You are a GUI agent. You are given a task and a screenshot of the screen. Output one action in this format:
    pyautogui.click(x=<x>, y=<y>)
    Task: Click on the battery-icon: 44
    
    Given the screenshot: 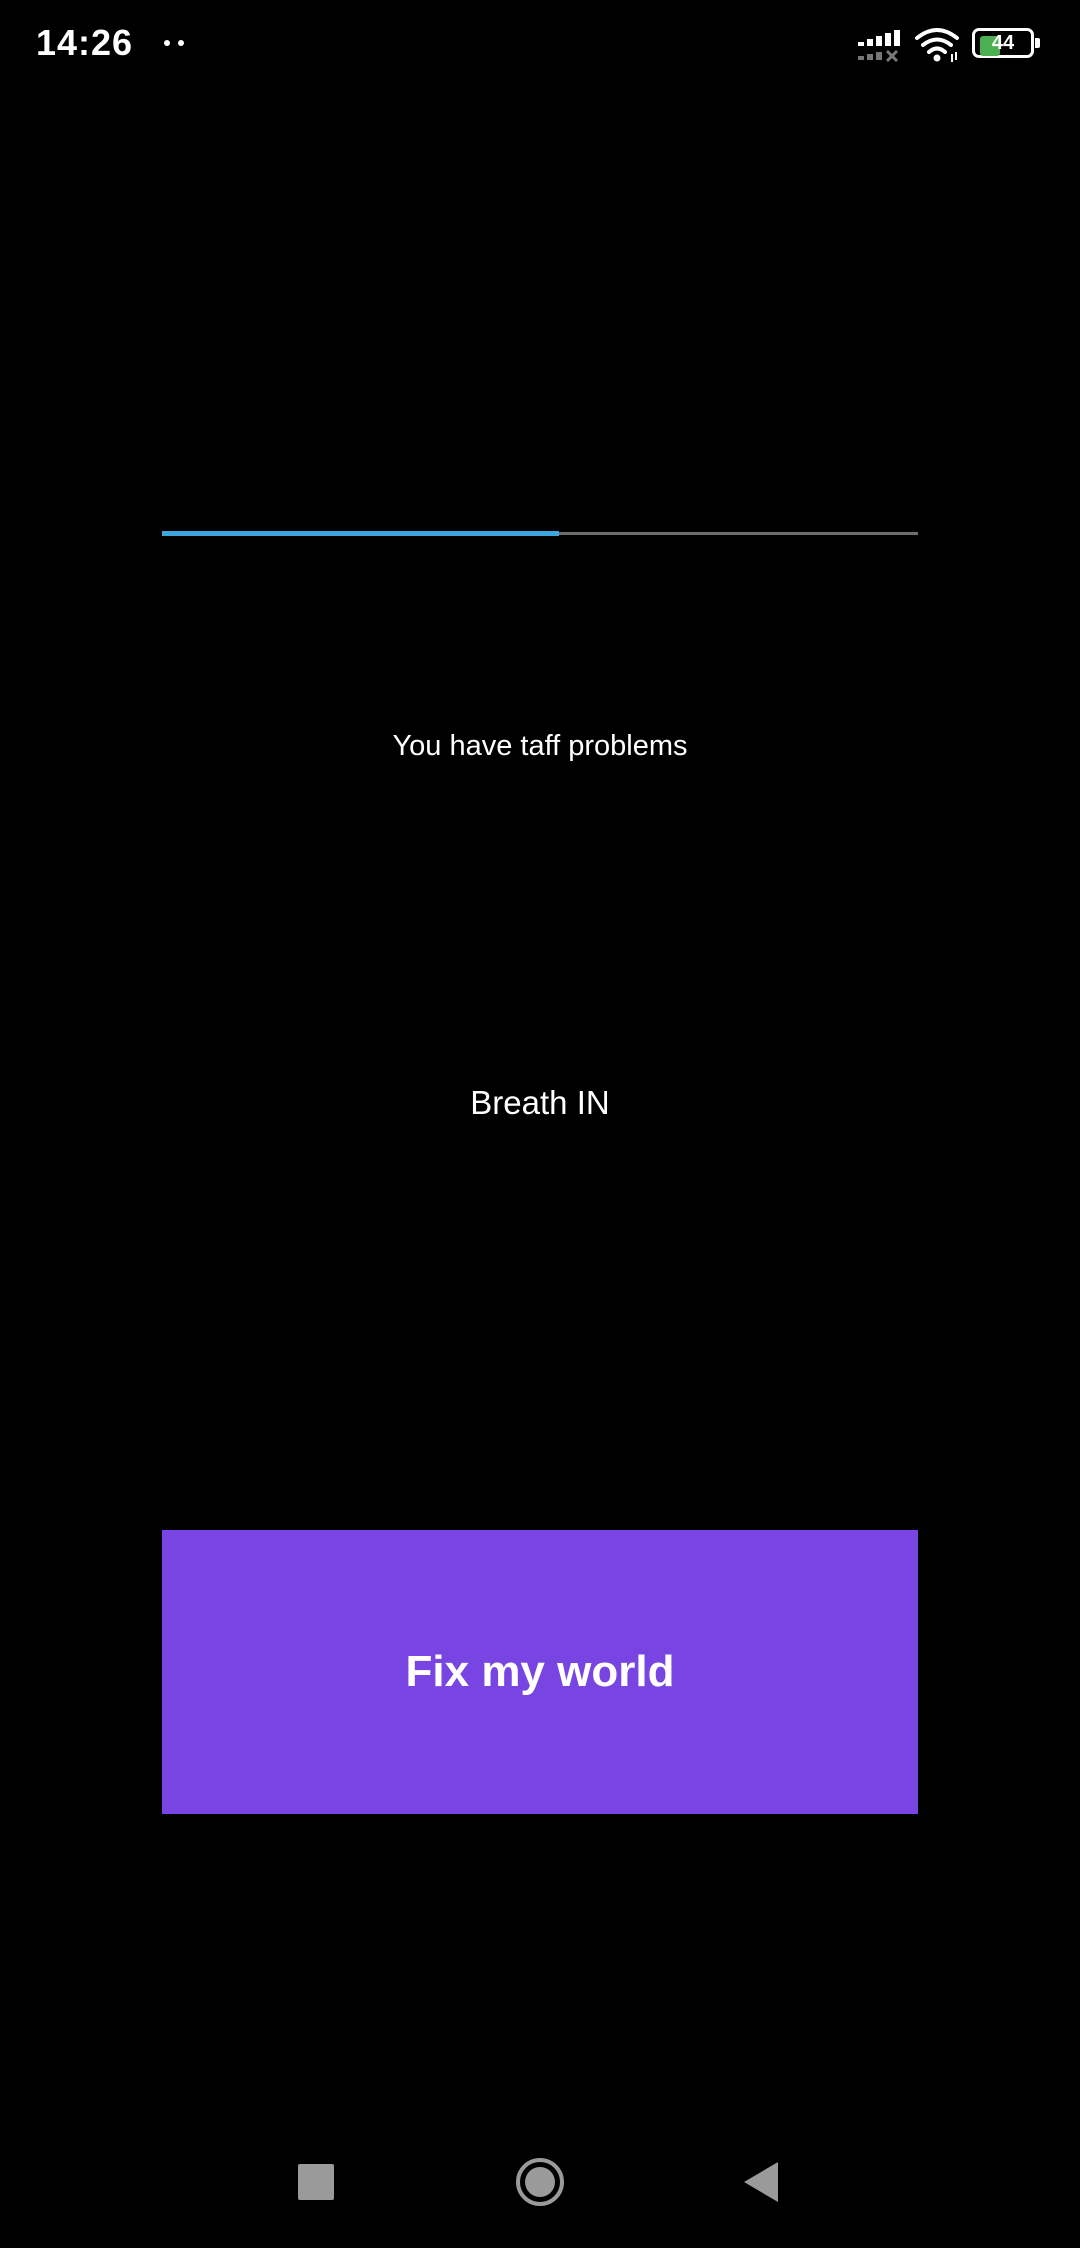 What is the action you would take?
    pyautogui.click(x=1007, y=44)
    